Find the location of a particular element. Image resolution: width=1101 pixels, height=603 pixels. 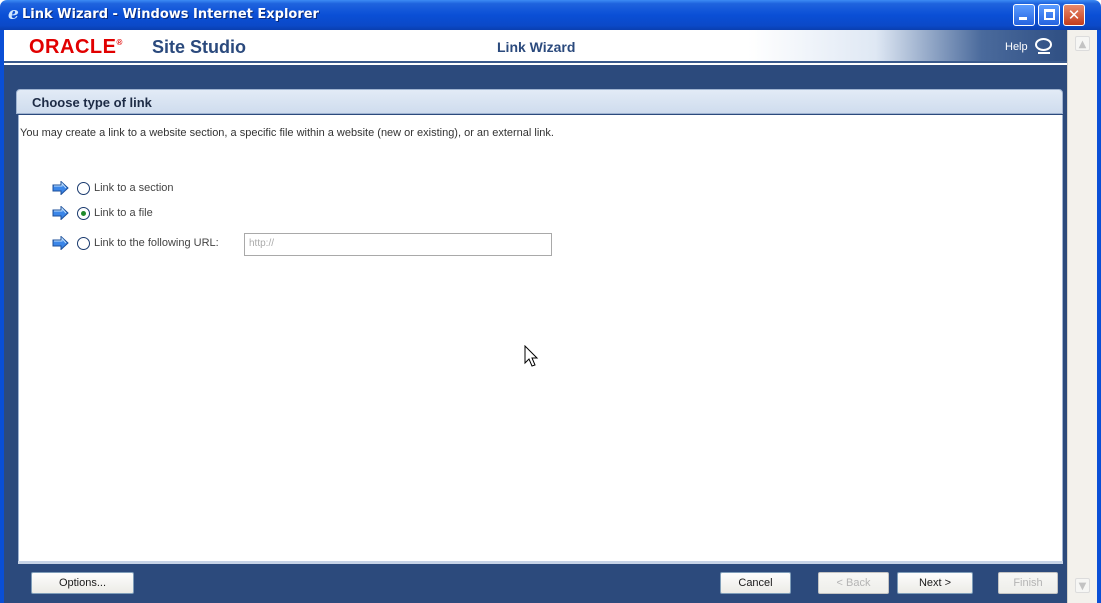

url-input: http:// is located at coordinates (398, 244).